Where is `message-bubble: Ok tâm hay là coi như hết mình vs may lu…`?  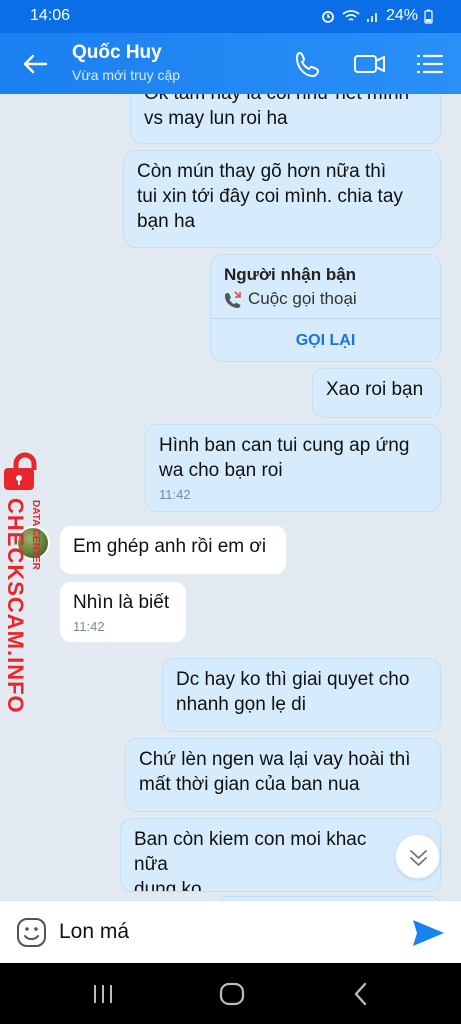 message-bubble: Ok tâm hay là coi như hết mình vs may lu… is located at coordinates (285, 119).